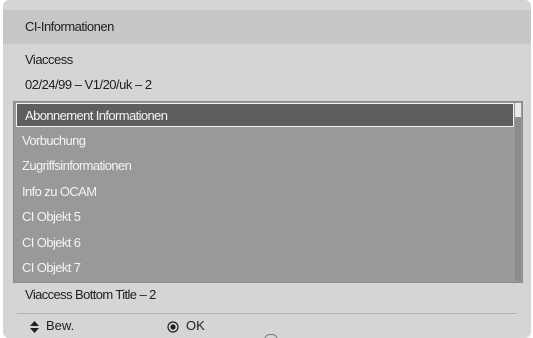 The image size is (533, 338). I want to click on menu-item-ci-objekt-7: CI Objekt 7, so click(264, 268).